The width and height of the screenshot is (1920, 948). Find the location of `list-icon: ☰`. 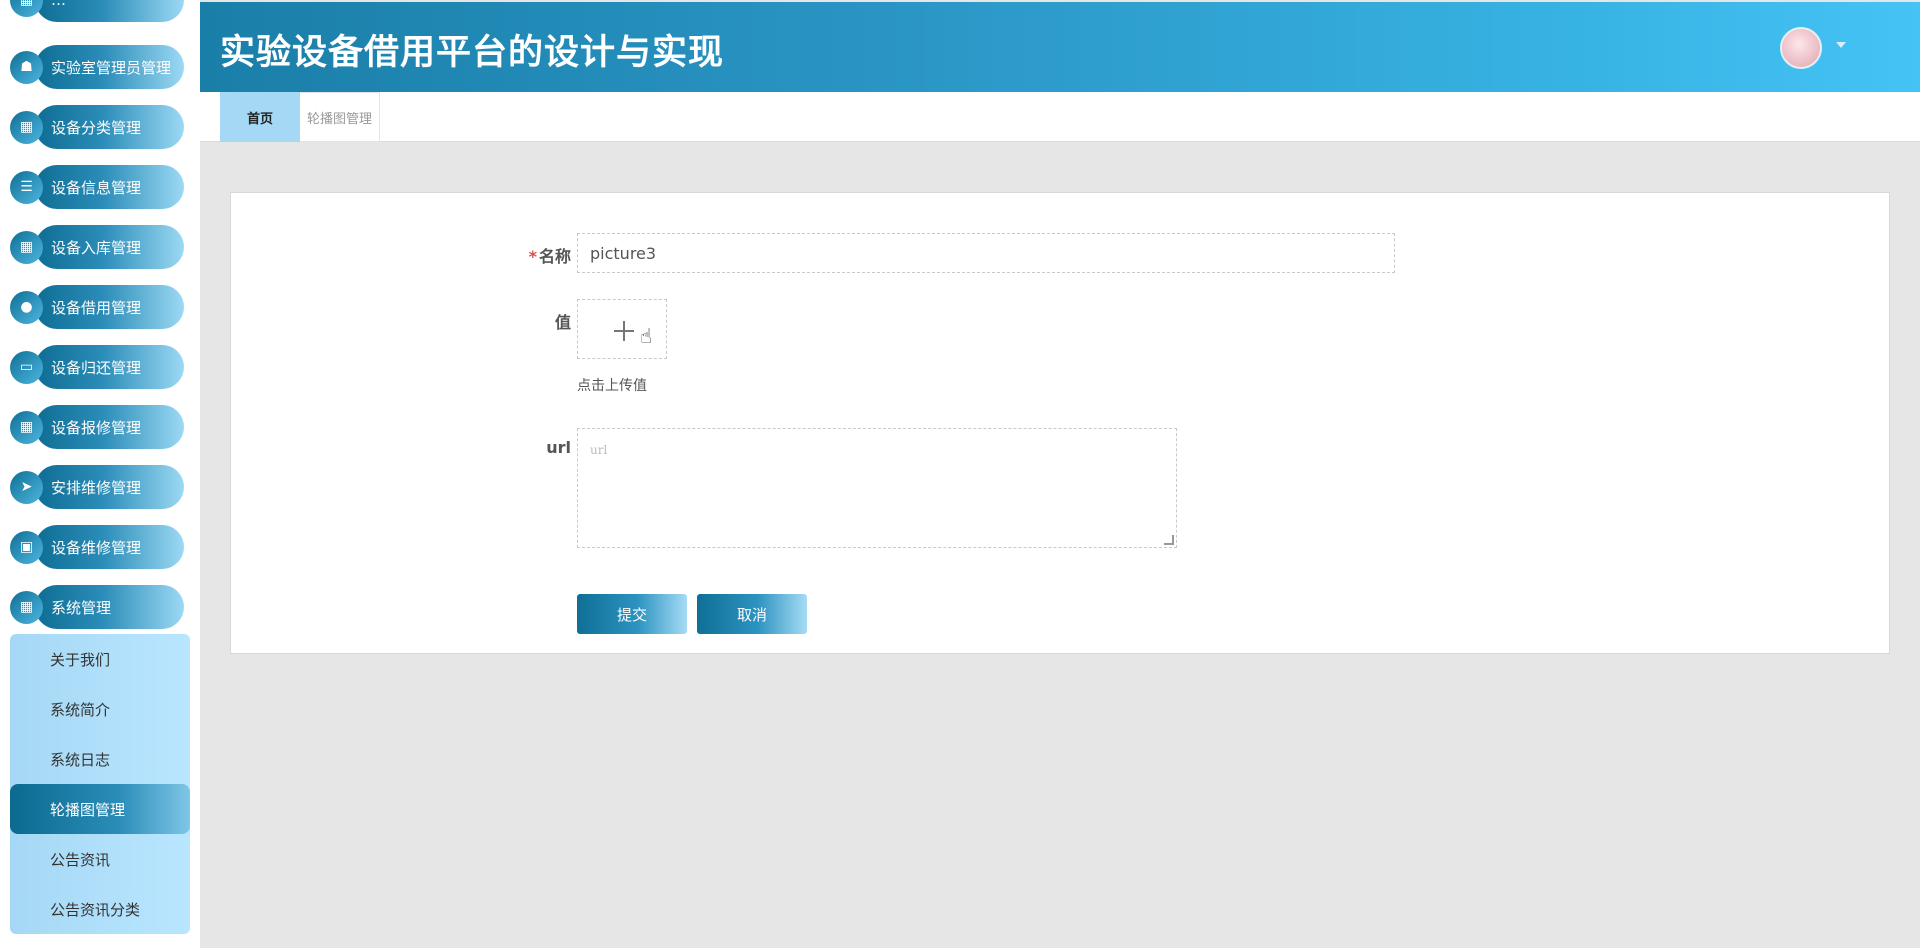

list-icon: ☰ is located at coordinates (26, 187).